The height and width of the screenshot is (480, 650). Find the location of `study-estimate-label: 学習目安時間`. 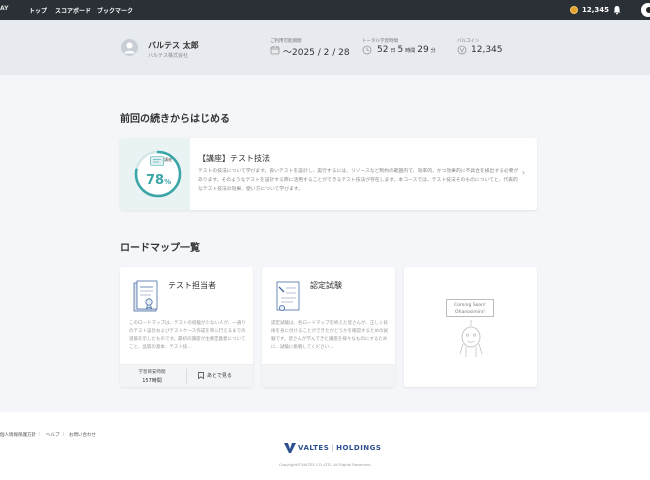

study-estimate-label: 学習目安時間 is located at coordinates (152, 372).